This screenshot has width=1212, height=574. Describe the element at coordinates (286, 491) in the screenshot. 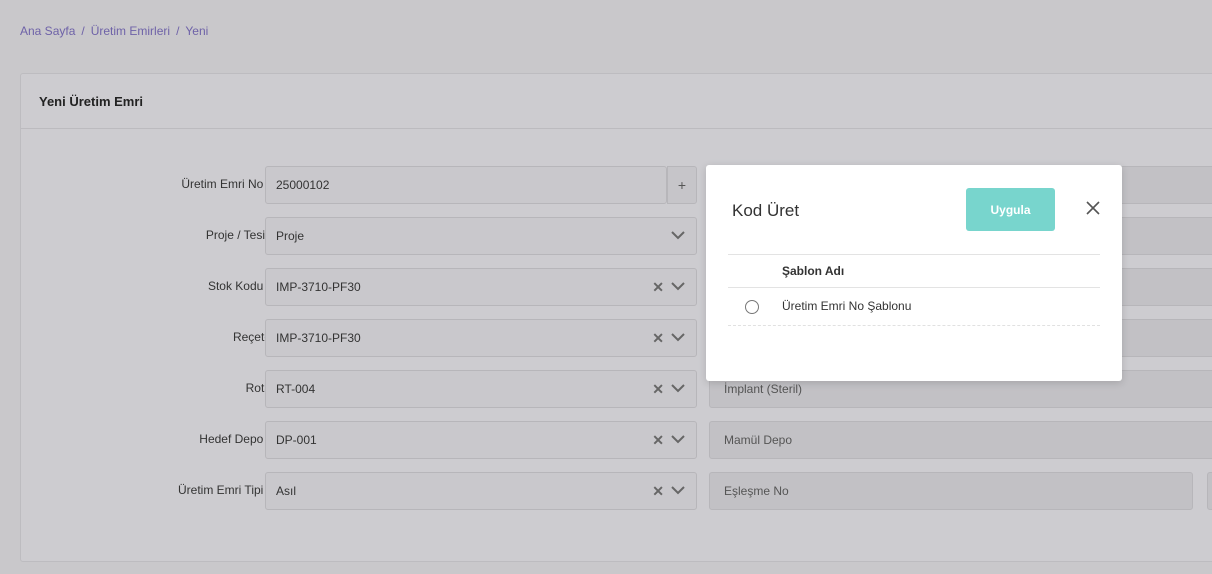

I see `order-type-value: Asıl` at that location.